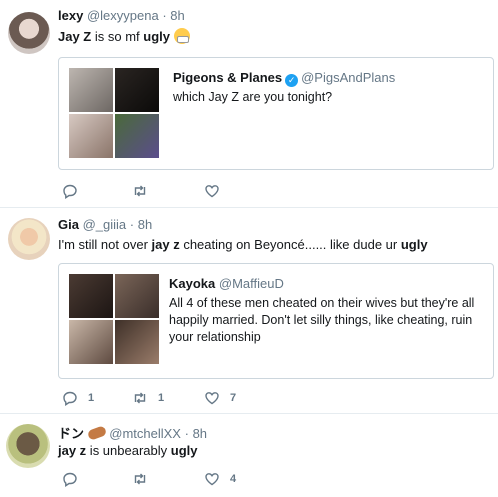 The width and height of the screenshot is (498, 497). What do you see at coordinates (75, 36) in the screenshot?
I see `tweet-text-bold: Jay Z` at bounding box center [75, 36].